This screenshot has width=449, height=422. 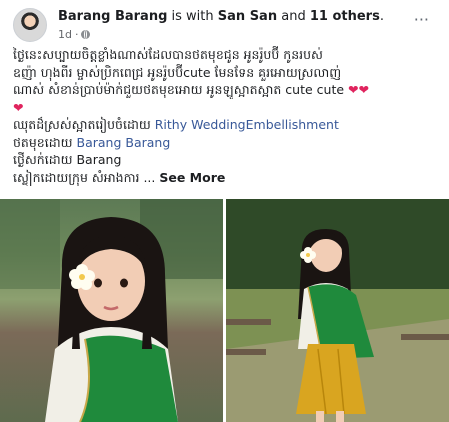 I want to click on with-text: is with, so click(x=192, y=16).